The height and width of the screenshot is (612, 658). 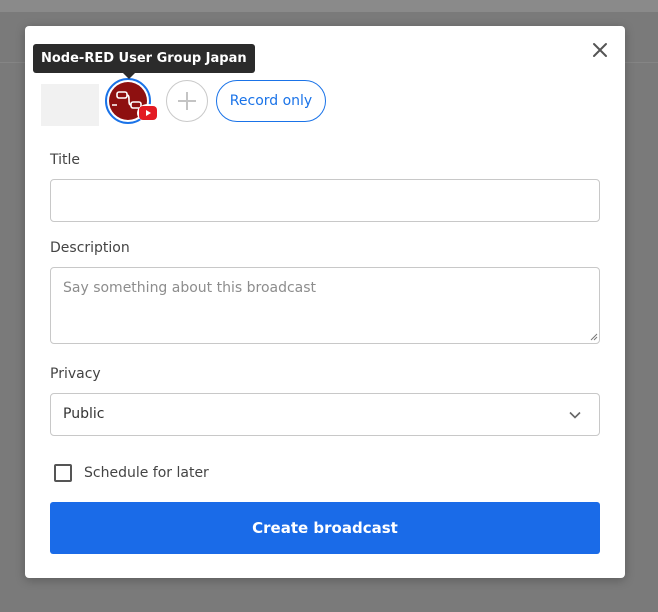 I want to click on privacy-label: Privacy, so click(x=75, y=374).